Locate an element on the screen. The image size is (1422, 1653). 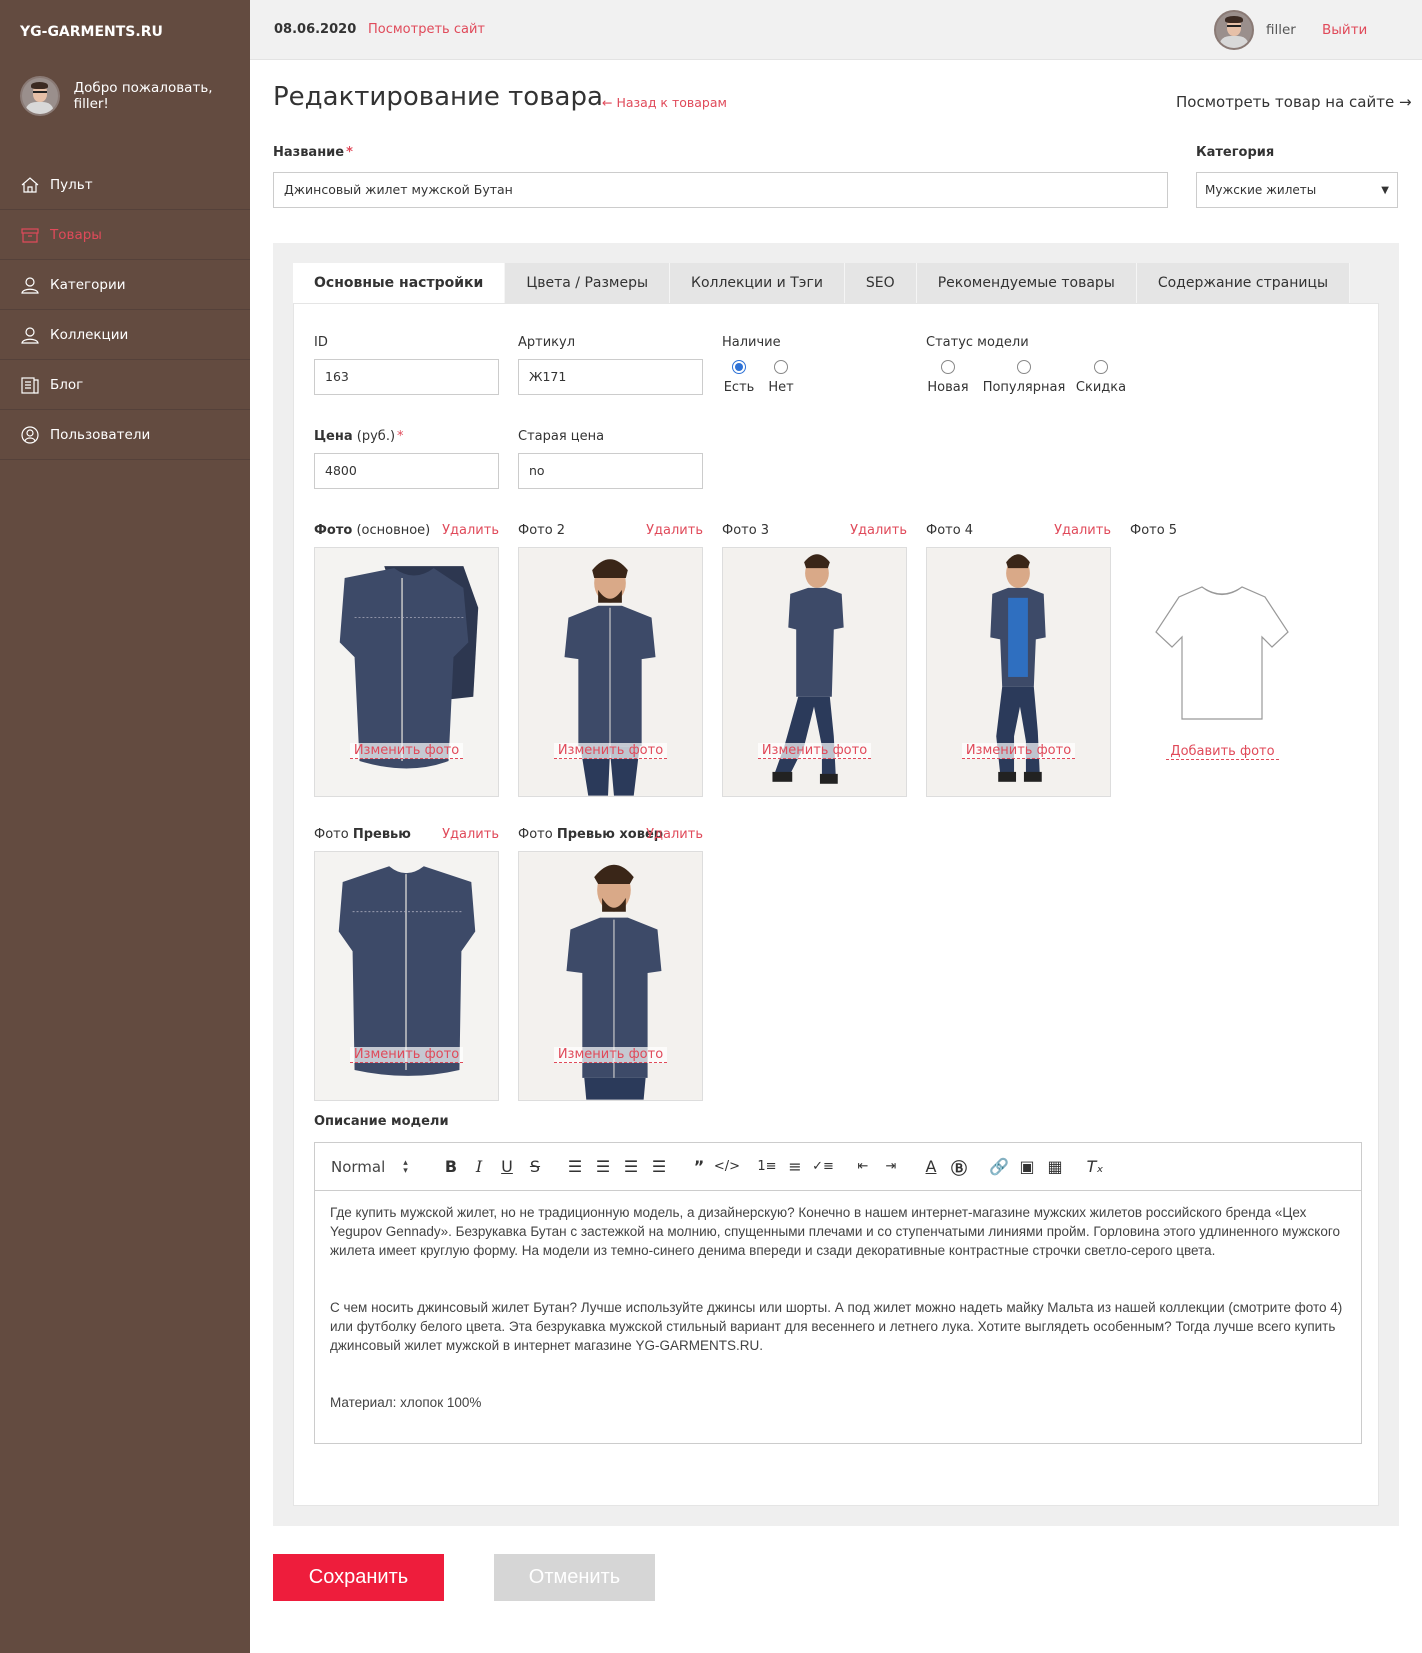
italic-icon: I is located at coordinates (479, 1167).